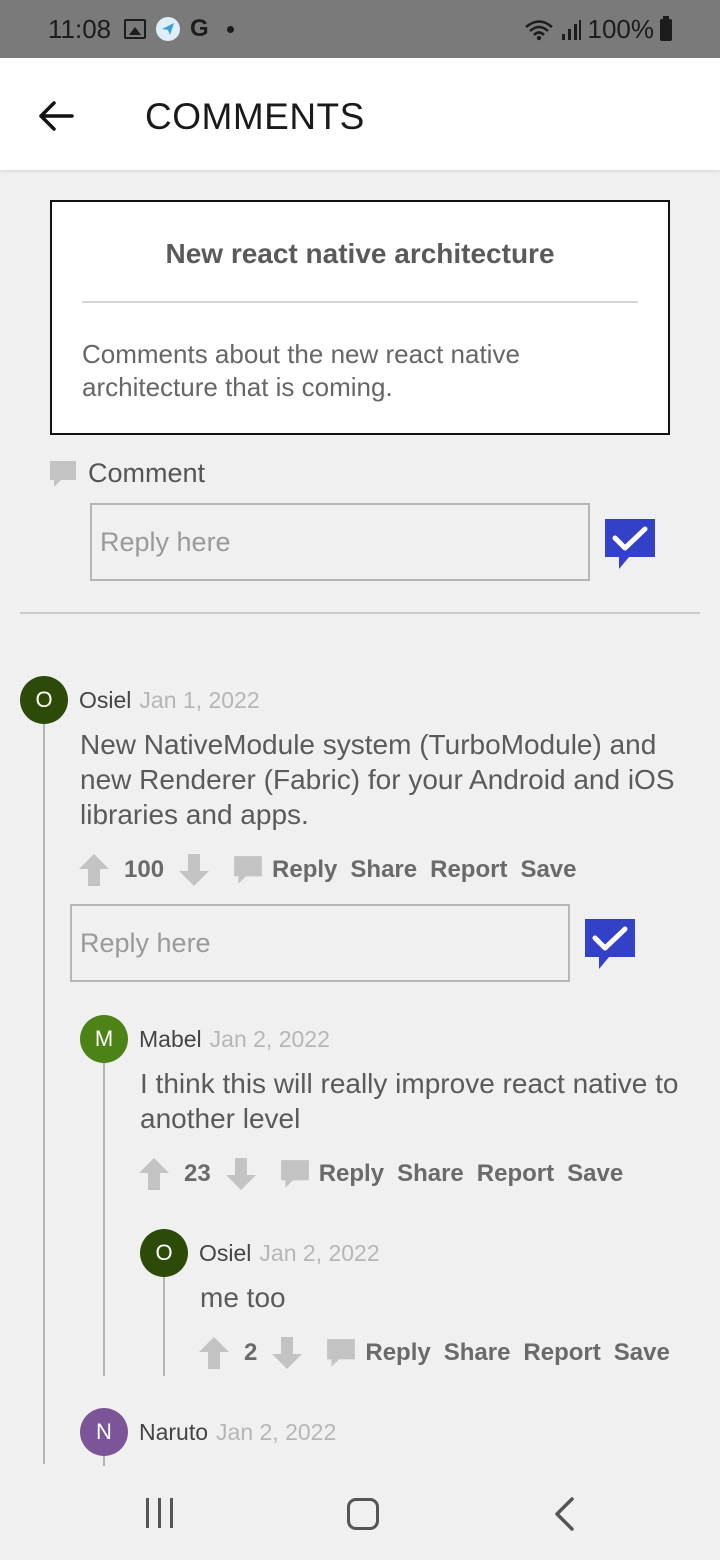  I want to click on google-icon: G, so click(199, 28).